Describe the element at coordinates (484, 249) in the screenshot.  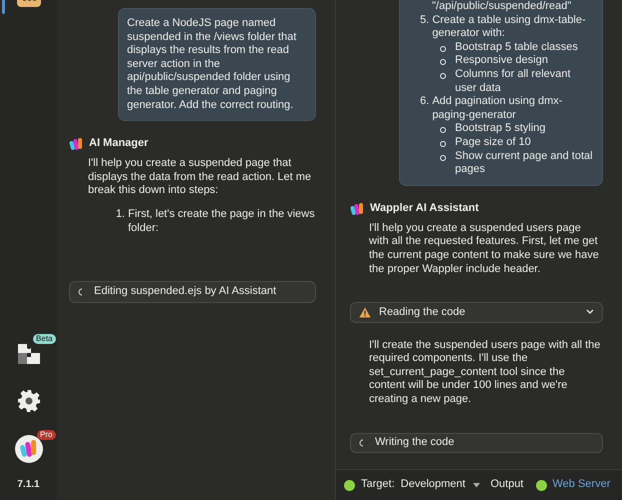
I see `message-text: I'll help you create a suspended users page with all the requested features. First, let me get the current page content to make sure we have the proper Wappler include header.` at that location.